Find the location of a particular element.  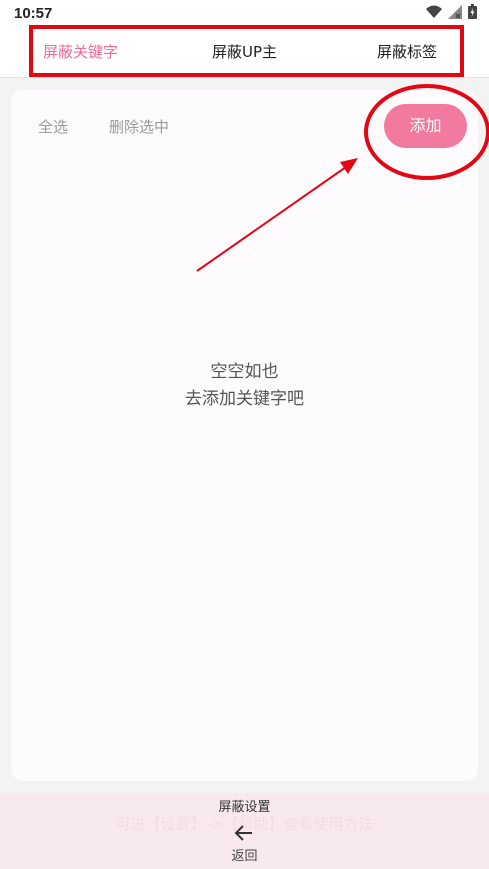

tab-blocked-uploaders: 屏蔽UP主 is located at coordinates (244, 52).